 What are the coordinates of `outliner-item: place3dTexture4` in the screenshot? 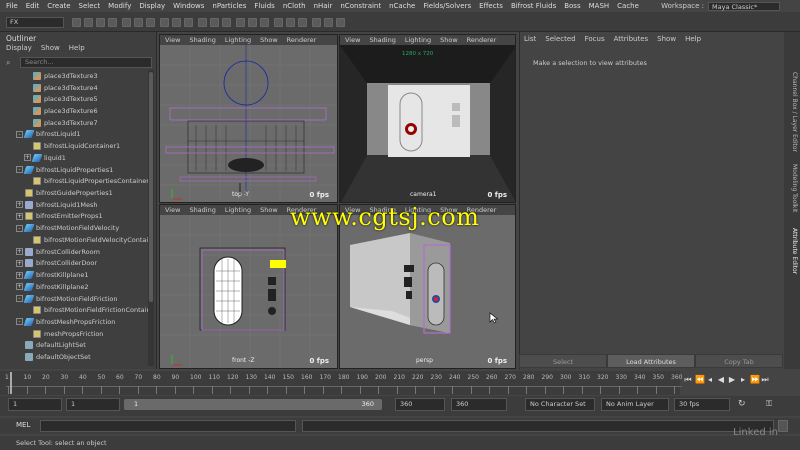 It's located at (75, 88).